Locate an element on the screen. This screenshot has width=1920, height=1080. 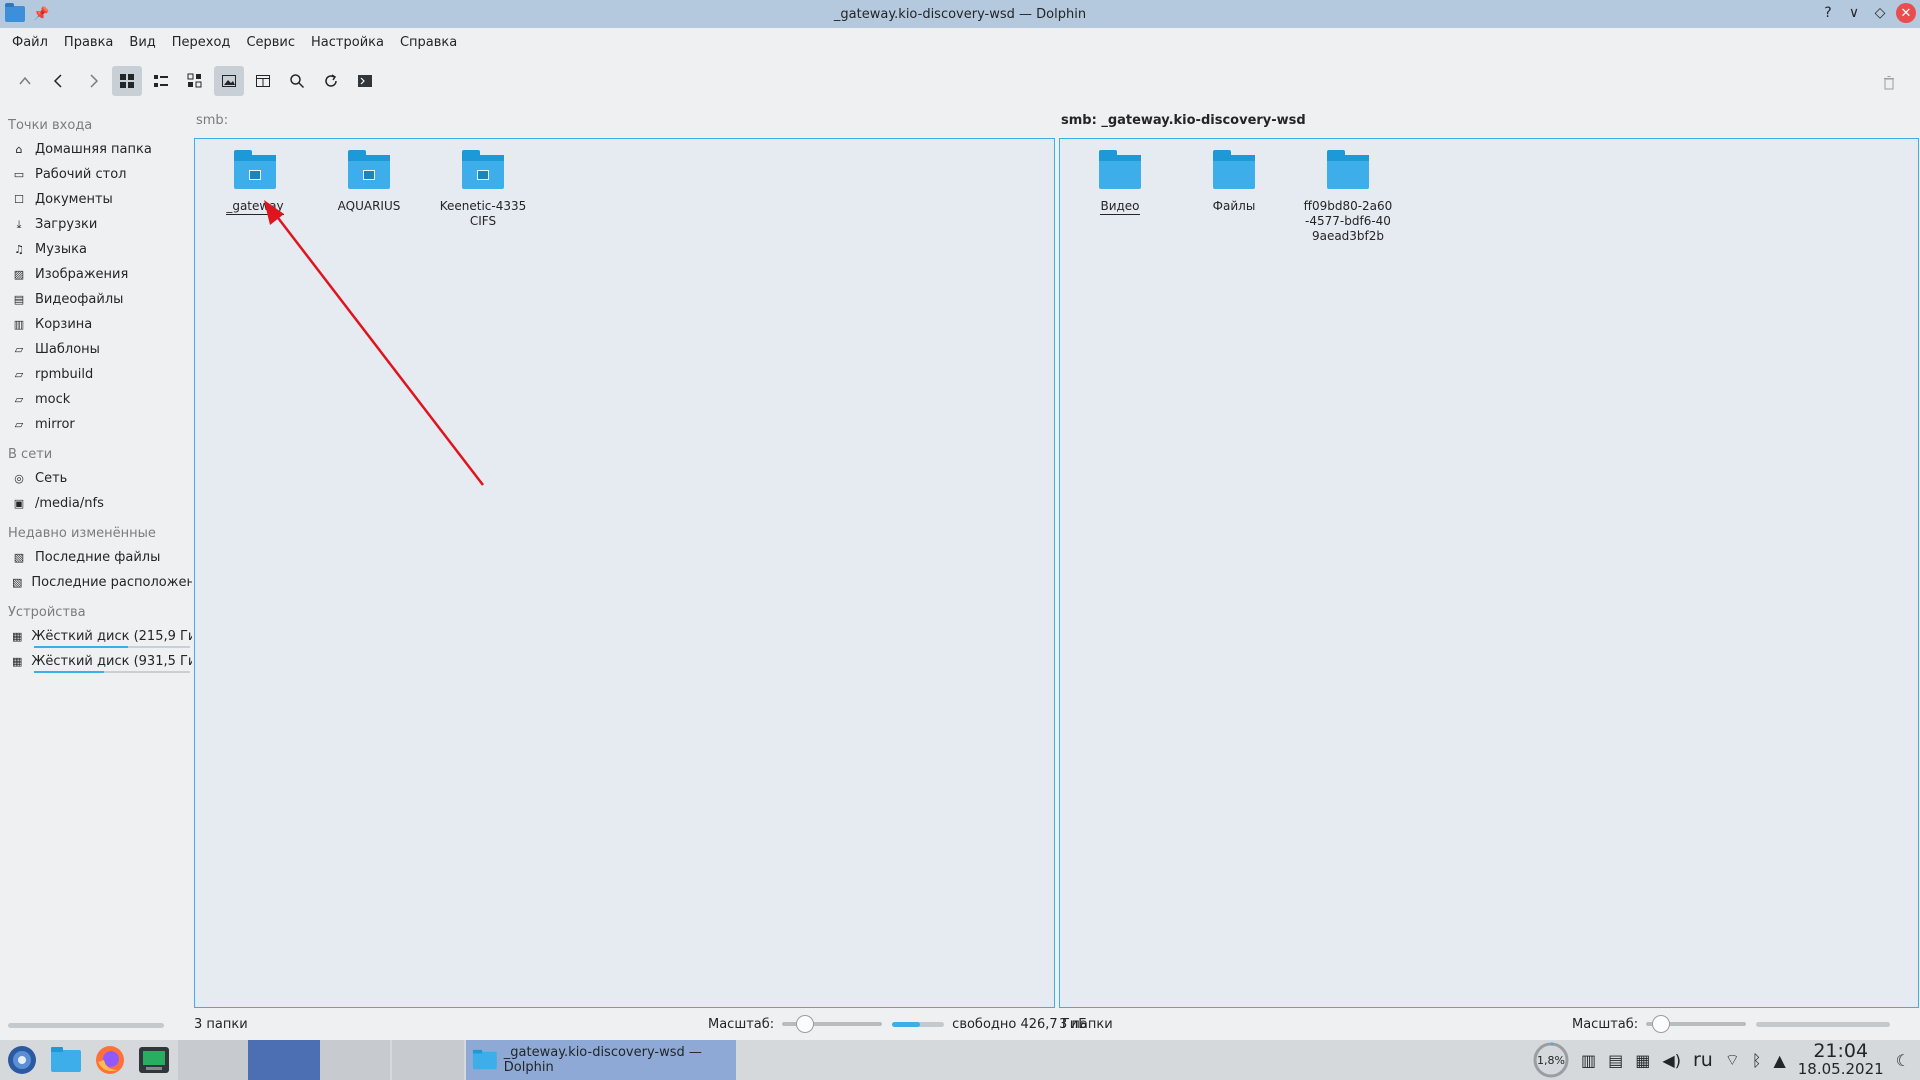
menu-view: Вид is located at coordinates (142, 42).